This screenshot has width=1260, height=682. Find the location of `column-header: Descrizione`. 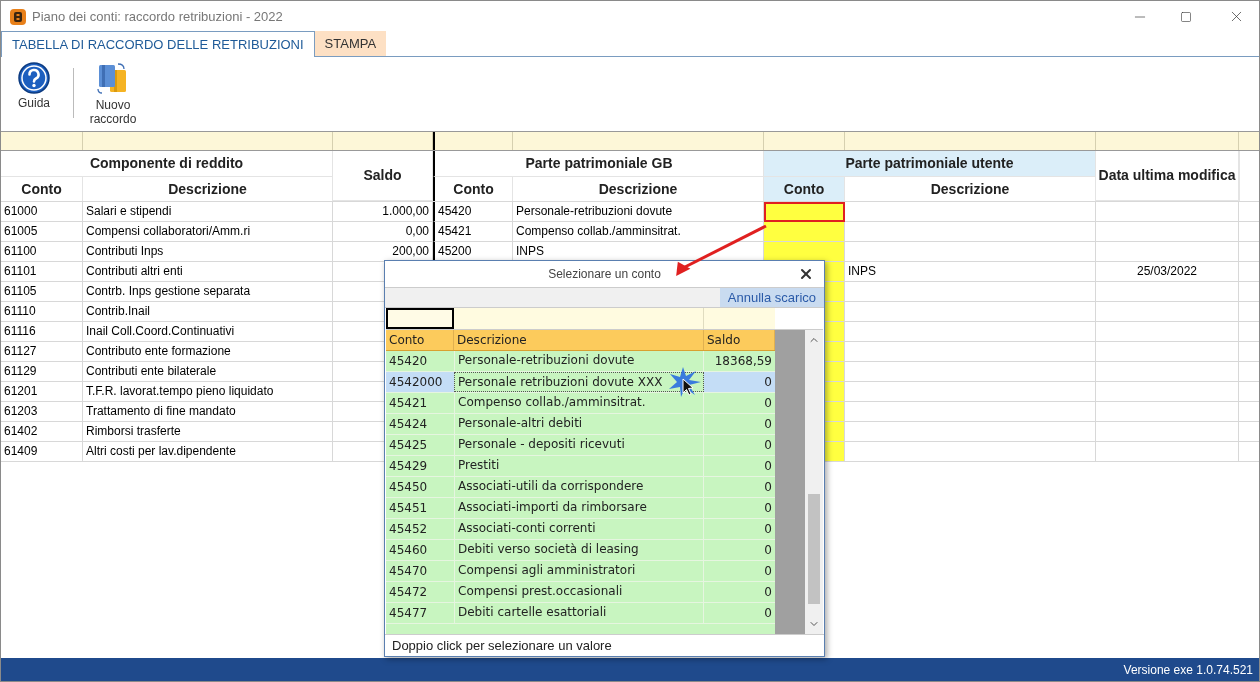

column-header: Descrizione is located at coordinates (579, 340).